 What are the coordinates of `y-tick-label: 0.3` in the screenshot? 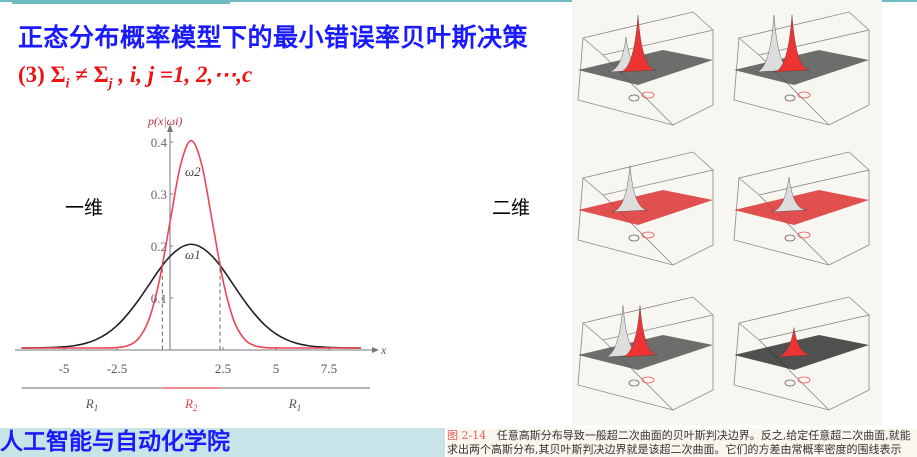 It's located at (159, 194).